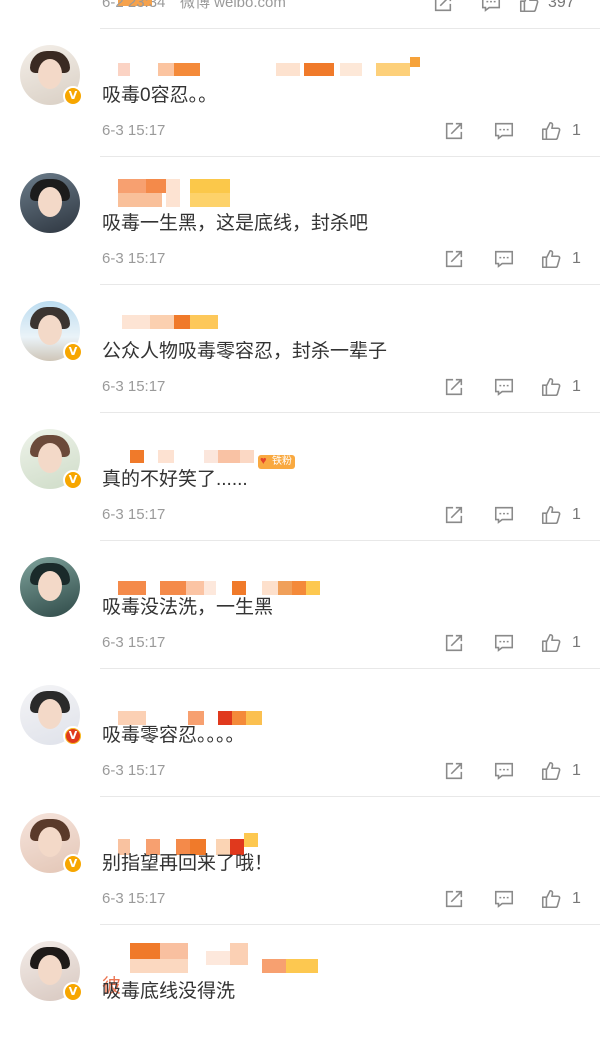  What do you see at coordinates (561, 5) in the screenshot?
I see `like-count: 397` at bounding box center [561, 5].